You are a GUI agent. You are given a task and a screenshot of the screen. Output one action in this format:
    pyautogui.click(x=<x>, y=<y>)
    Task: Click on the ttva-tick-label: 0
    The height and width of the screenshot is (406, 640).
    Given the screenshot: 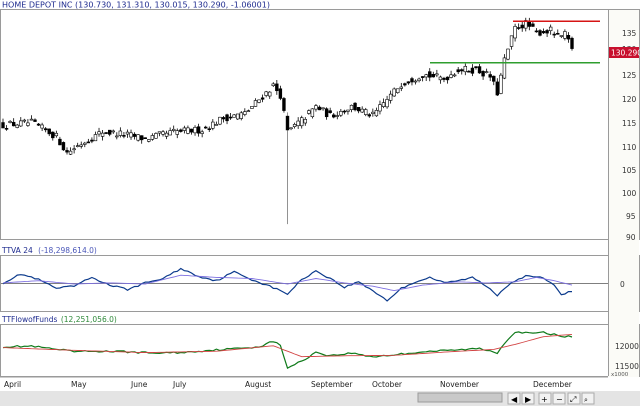 What is the action you would take?
    pyautogui.click(x=622, y=284)
    